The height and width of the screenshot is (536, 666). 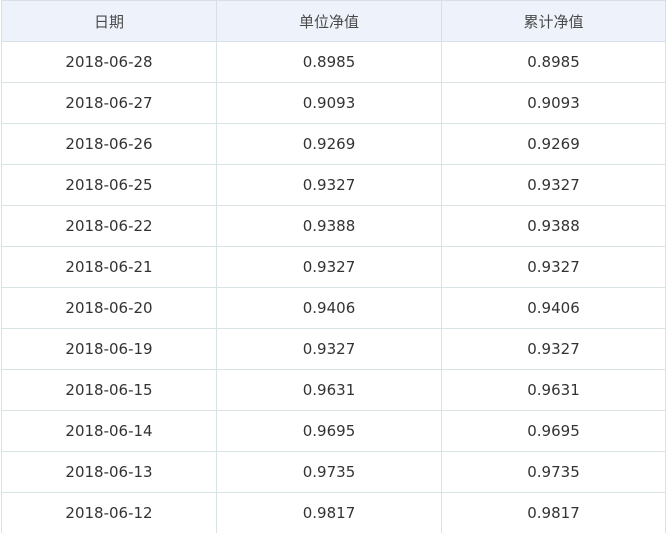 I want to click on table-row: 2018-06-12 0.9817 0.9817, so click(x=333, y=512).